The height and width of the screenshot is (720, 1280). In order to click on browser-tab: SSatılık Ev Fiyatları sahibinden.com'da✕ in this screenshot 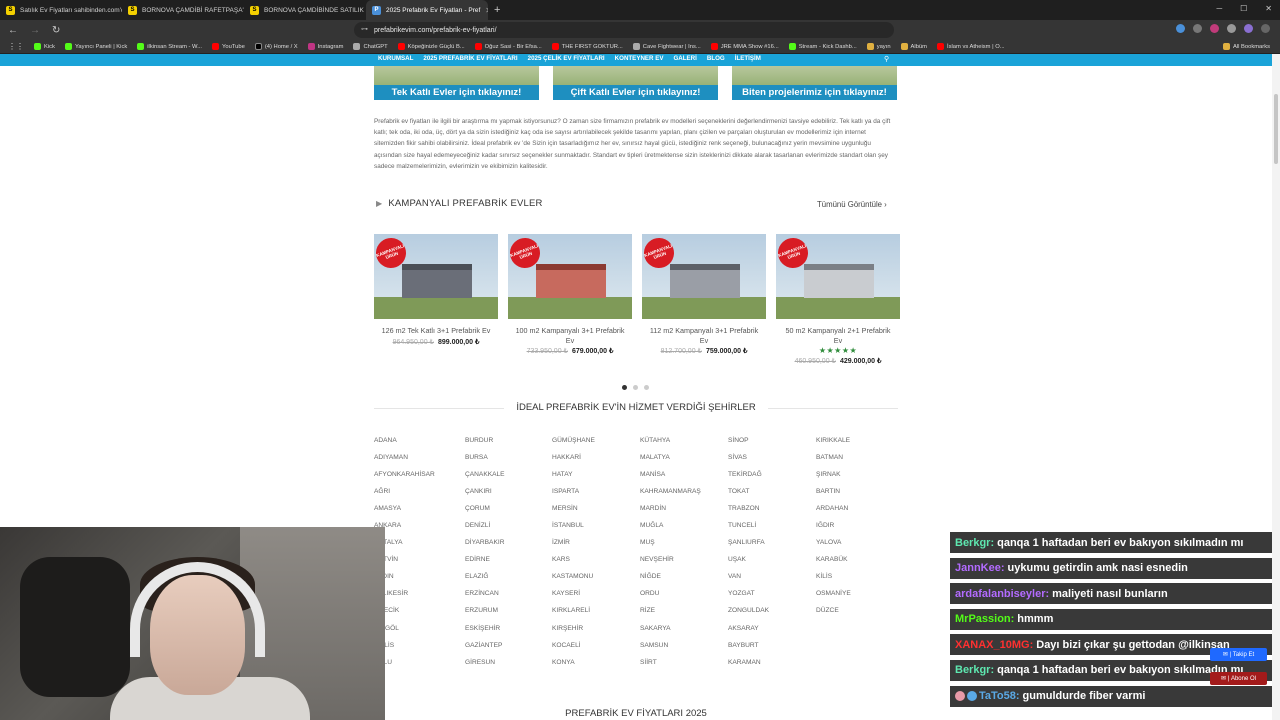, I will do `click(61, 10)`.